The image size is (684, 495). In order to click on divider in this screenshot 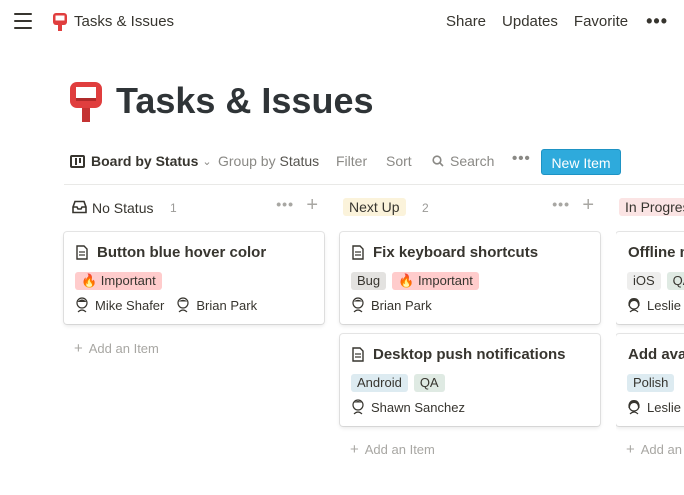, I will do `click(374, 184)`.